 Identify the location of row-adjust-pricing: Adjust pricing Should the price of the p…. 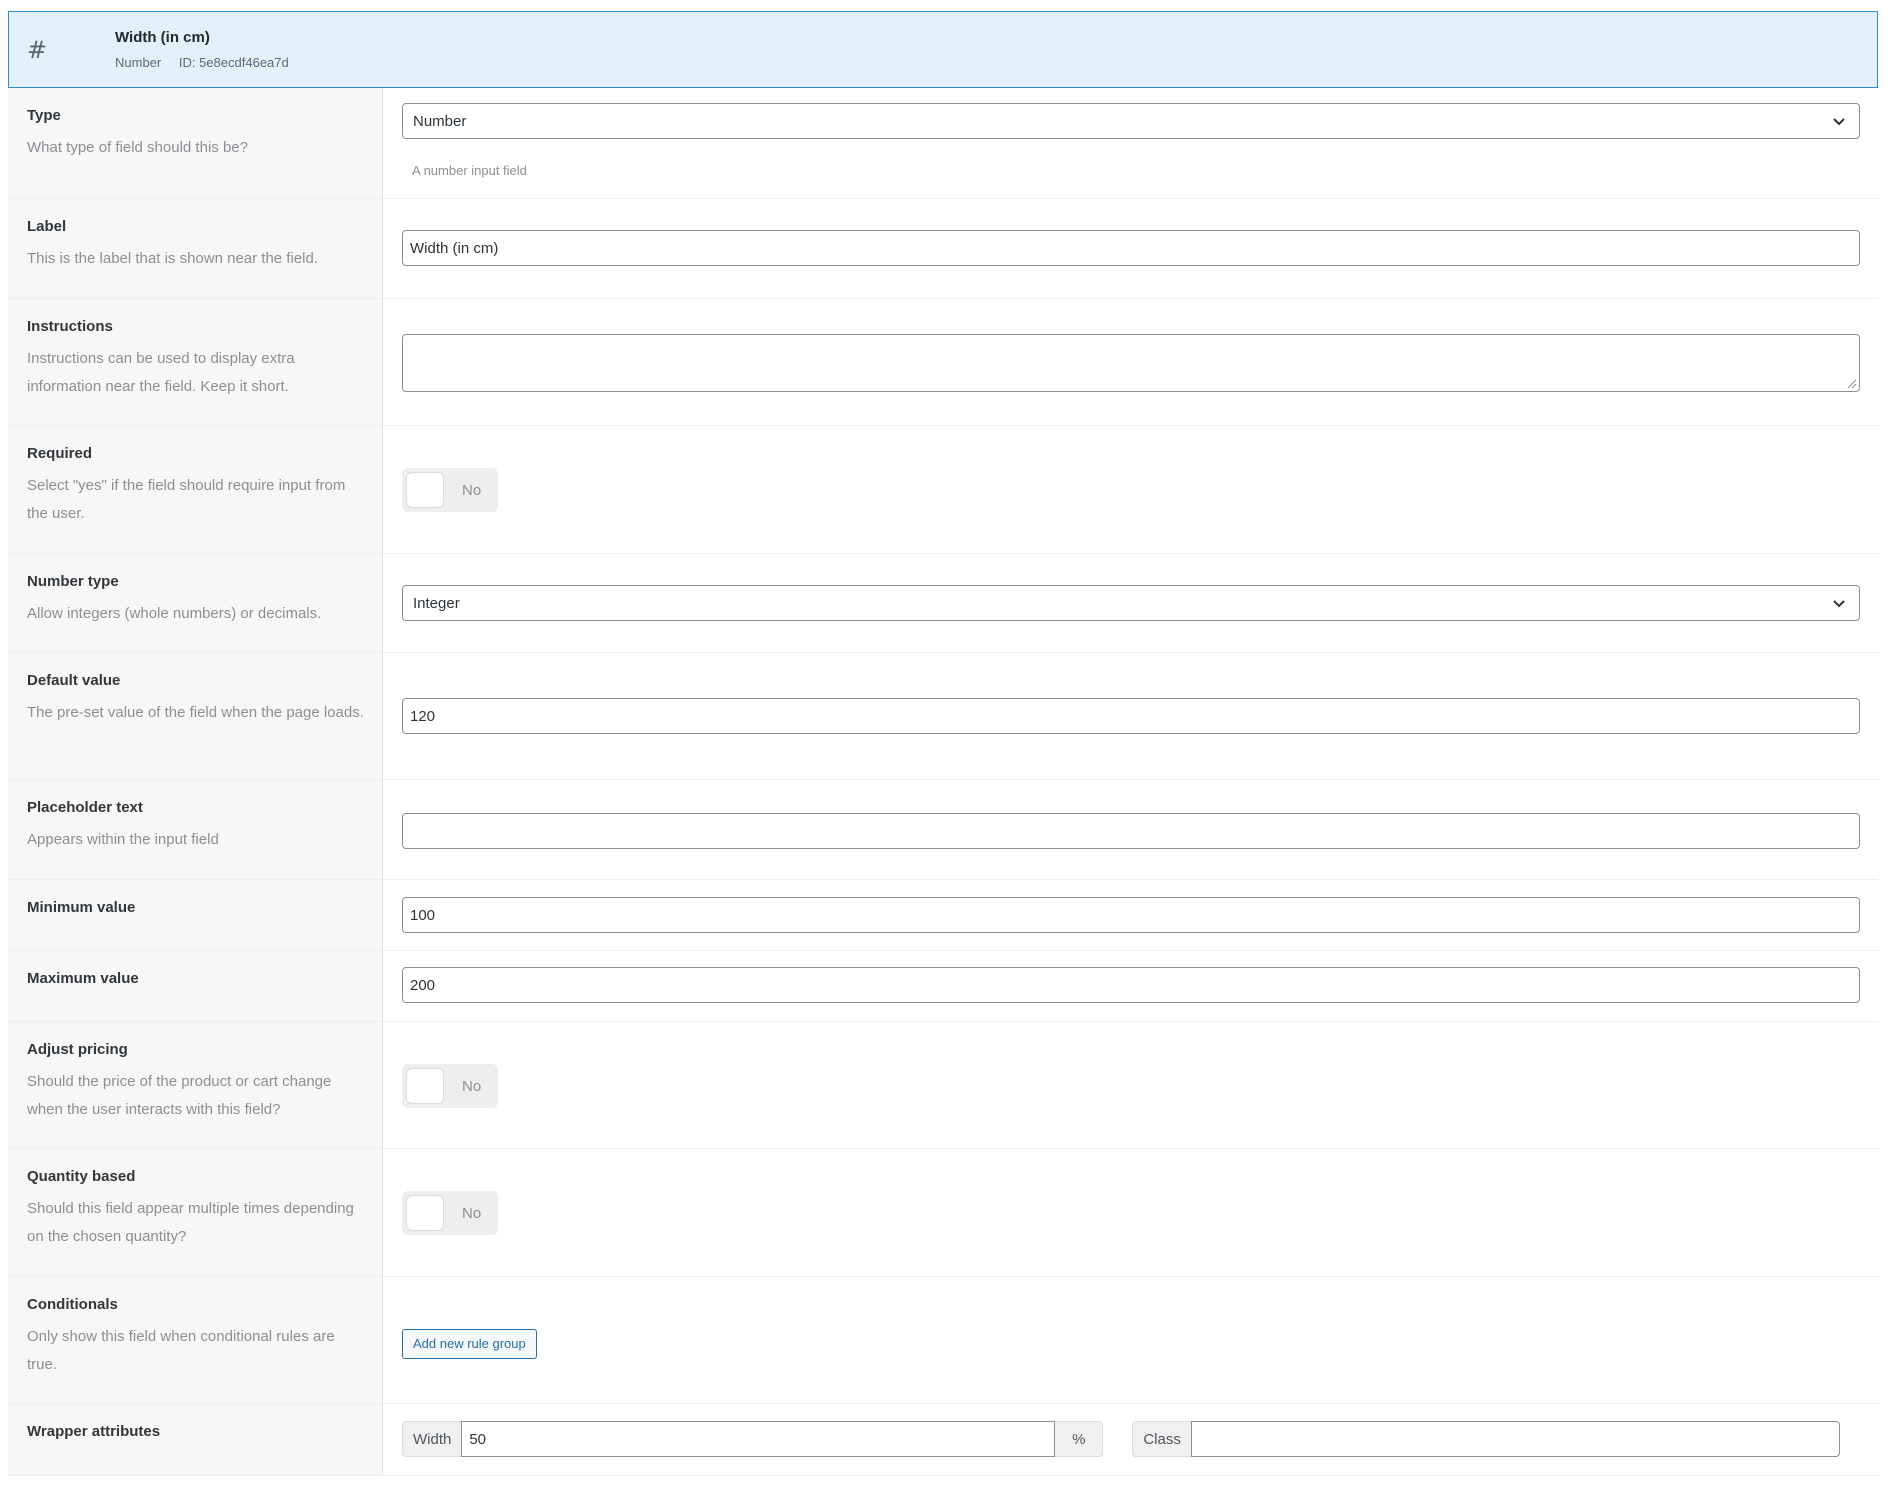
(943, 1085).